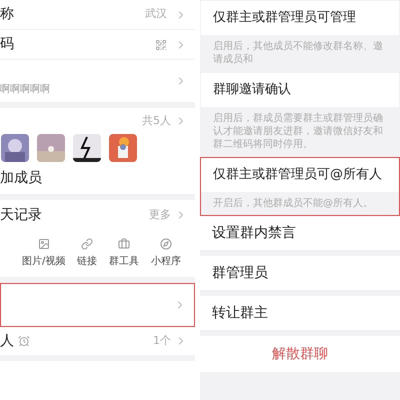 The height and width of the screenshot is (400, 400). What do you see at coordinates (87, 253) in the screenshot?
I see `tool-button: 链接` at bounding box center [87, 253].